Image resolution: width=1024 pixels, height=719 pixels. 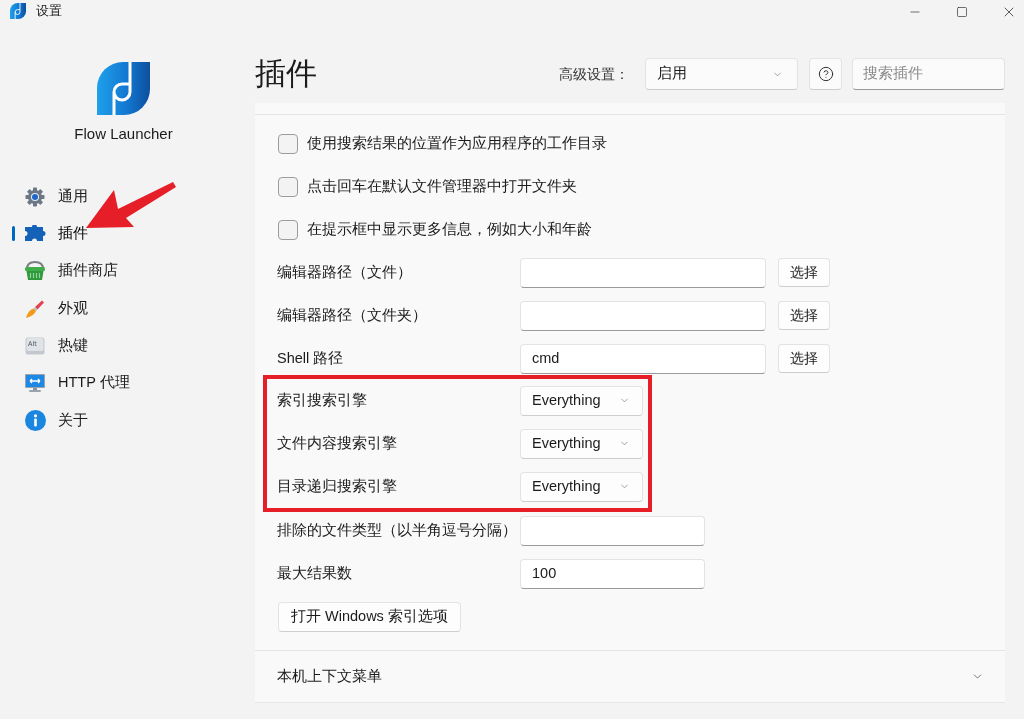 What do you see at coordinates (449, 229) in the screenshot?
I see `checkbox-label: 在提示框中显示更多信息，例如大小和年龄` at bounding box center [449, 229].